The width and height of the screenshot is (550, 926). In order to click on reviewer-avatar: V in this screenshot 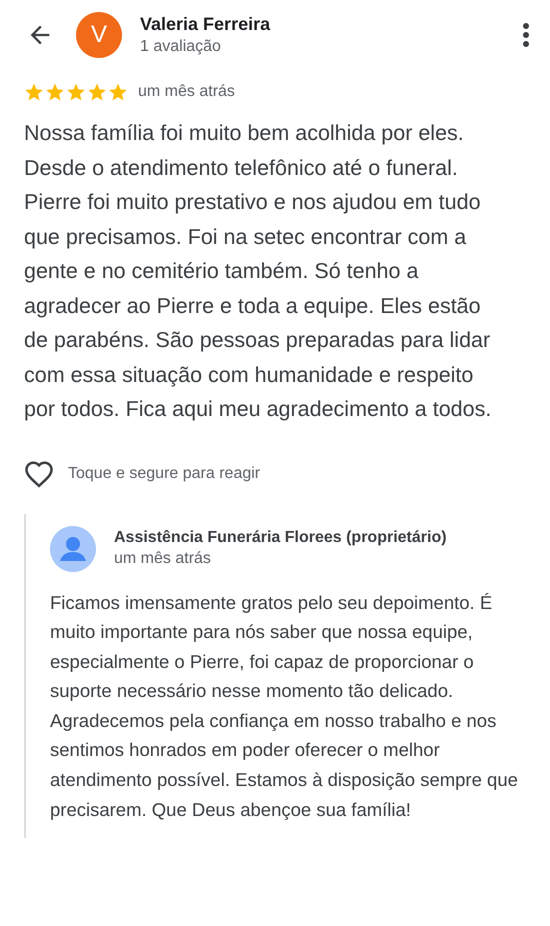, I will do `click(99, 35)`.